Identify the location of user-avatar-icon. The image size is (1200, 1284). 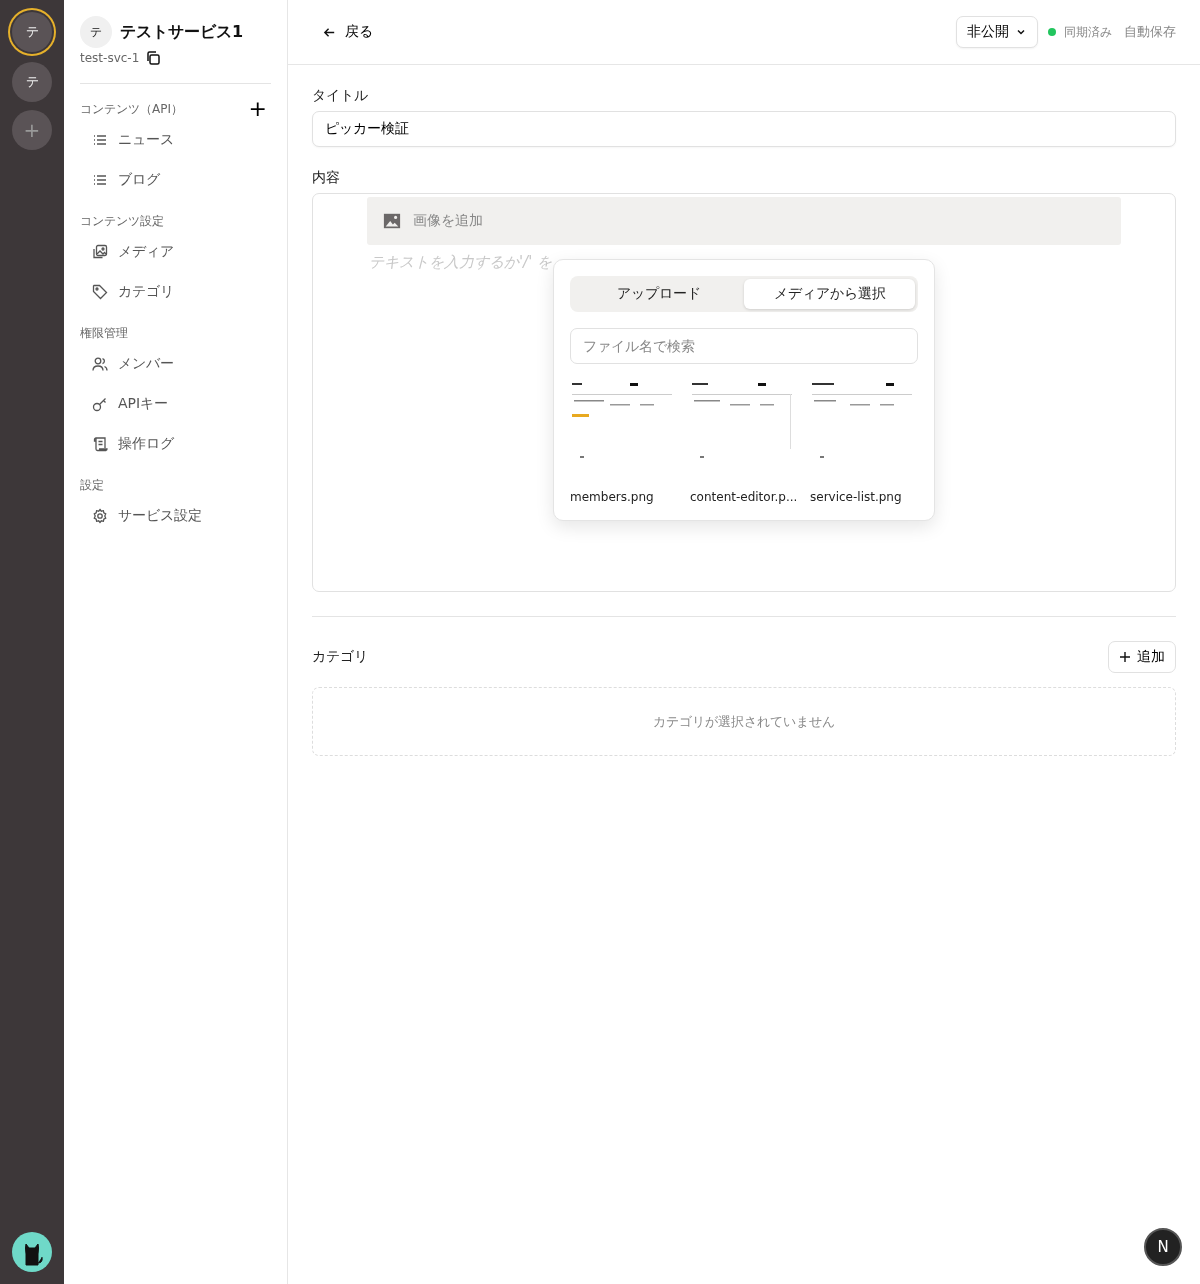
(32, 1252).